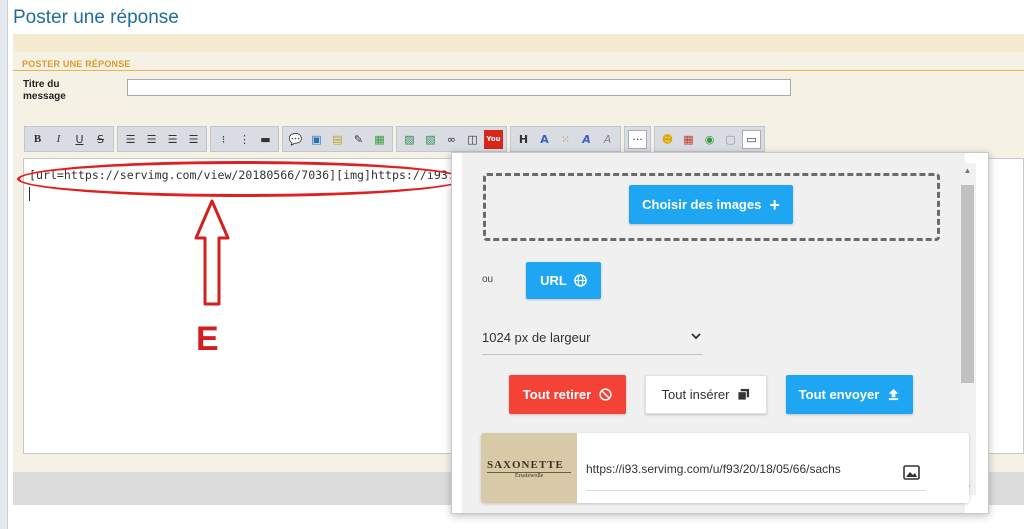  What do you see at coordinates (488, 279) in the screenshot?
I see `or-label: ou` at bounding box center [488, 279].